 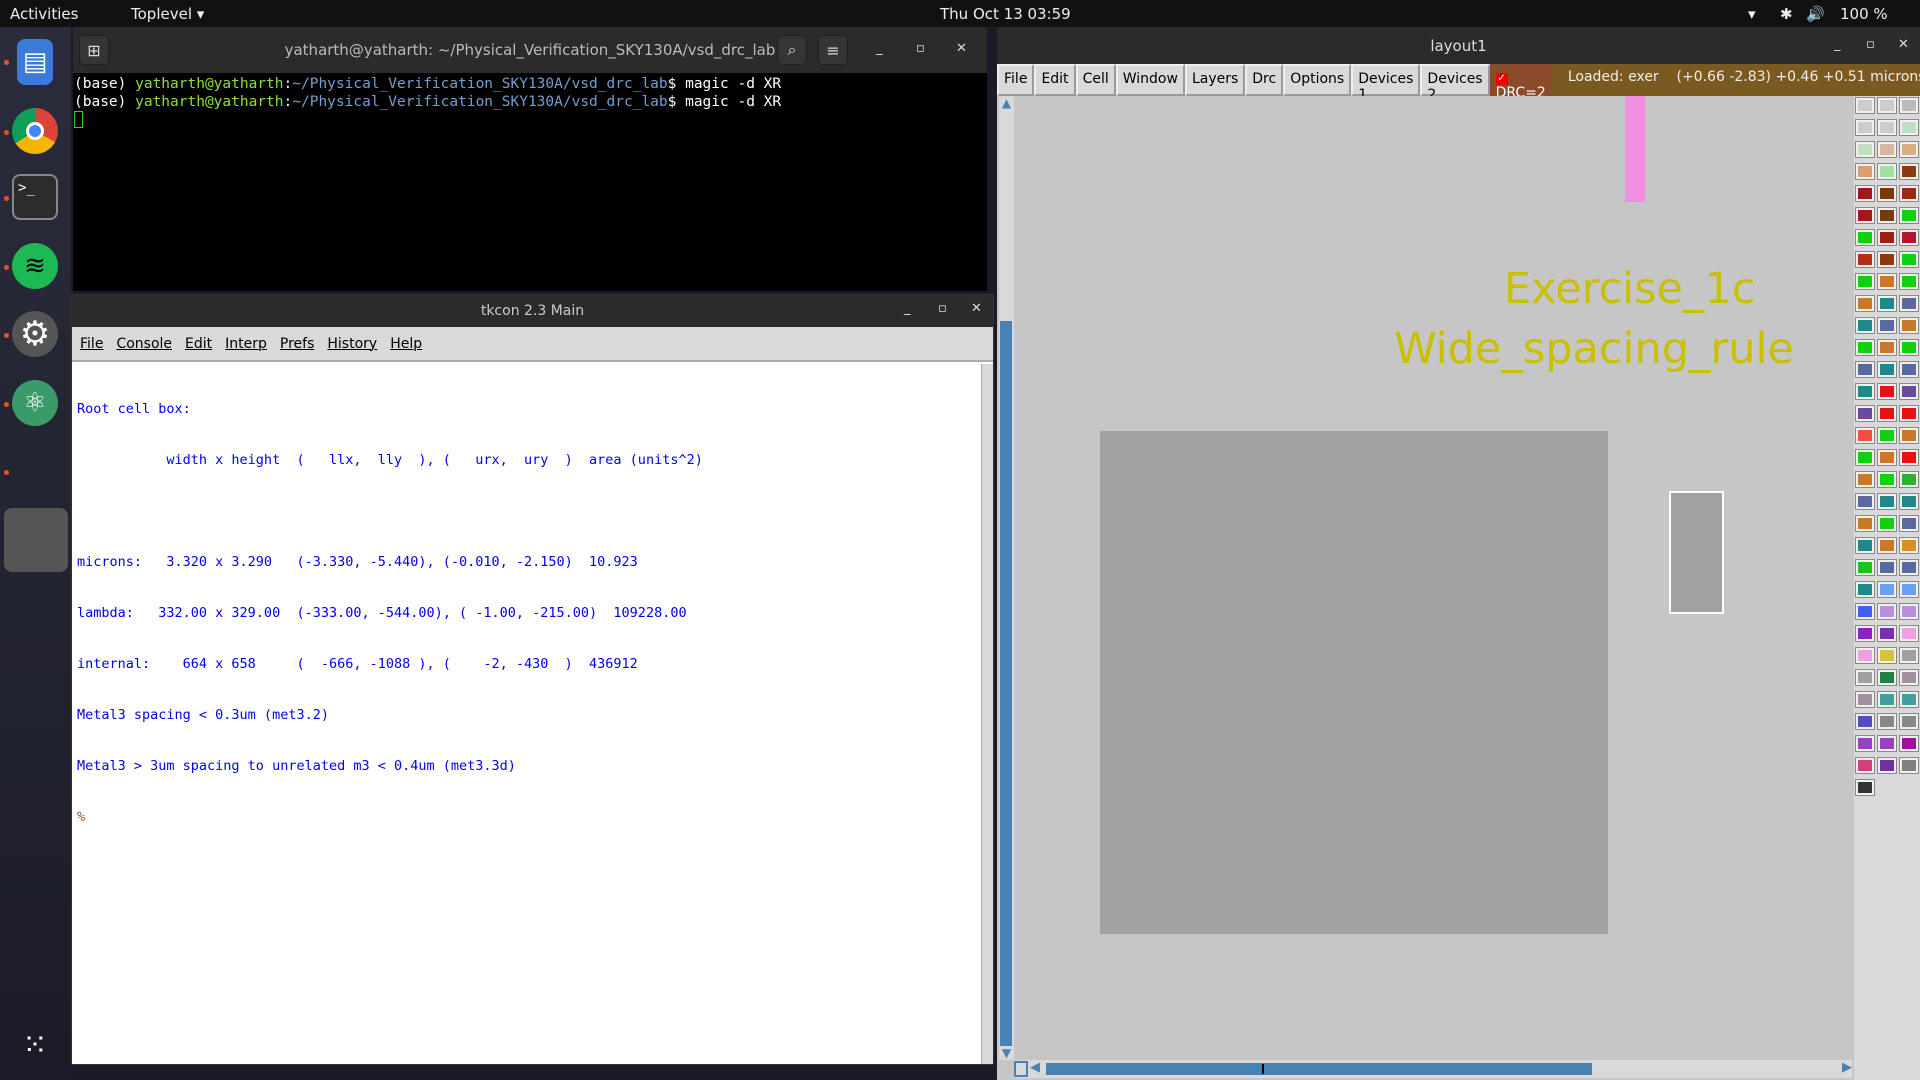 I want to click on menu-devices-1: Devices 1, so click(x=1386, y=83).